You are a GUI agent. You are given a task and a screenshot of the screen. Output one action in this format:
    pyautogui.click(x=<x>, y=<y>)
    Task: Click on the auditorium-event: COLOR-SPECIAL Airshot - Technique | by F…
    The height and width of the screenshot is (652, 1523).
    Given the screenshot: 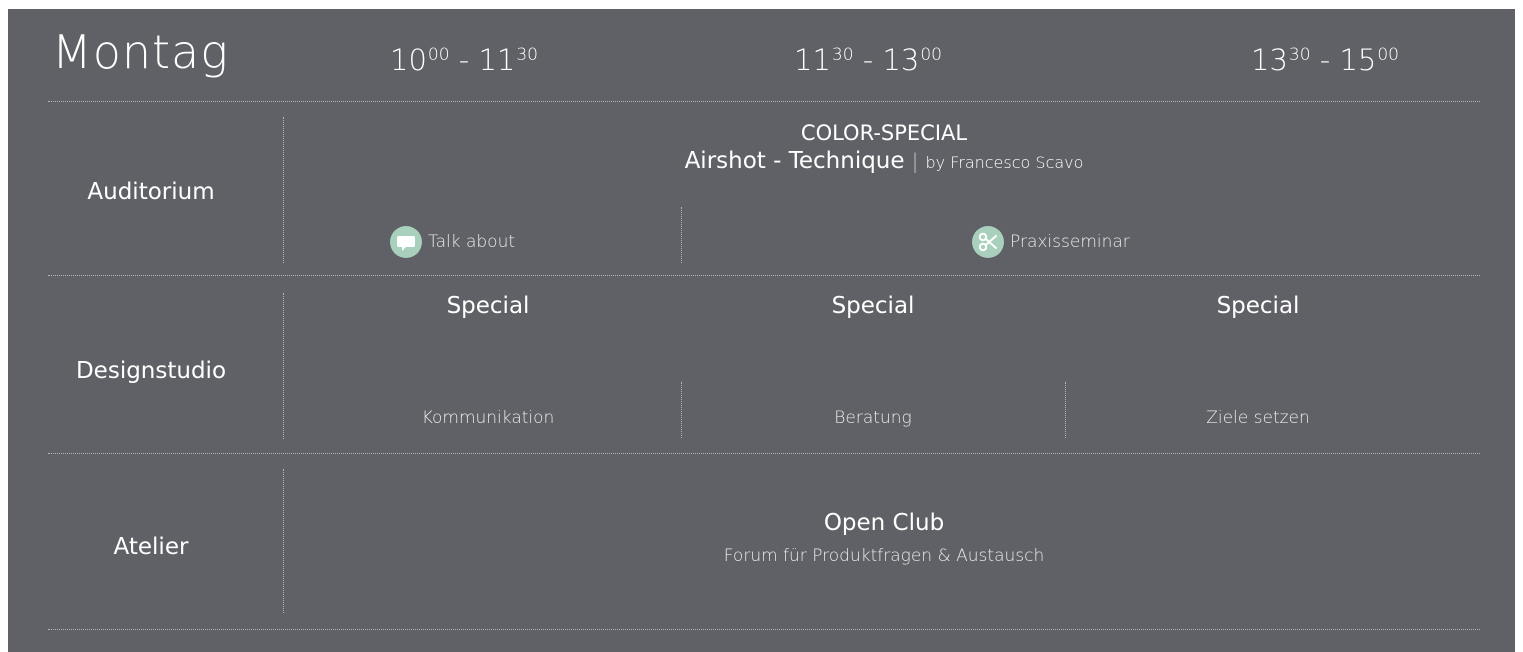 What is the action you would take?
    pyautogui.click(x=884, y=147)
    